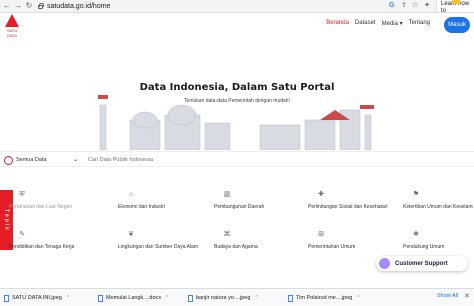  What do you see at coordinates (141, 207) in the screenshot?
I see `topic-label: Ekonomi dan Industri` at bounding box center [141, 207].